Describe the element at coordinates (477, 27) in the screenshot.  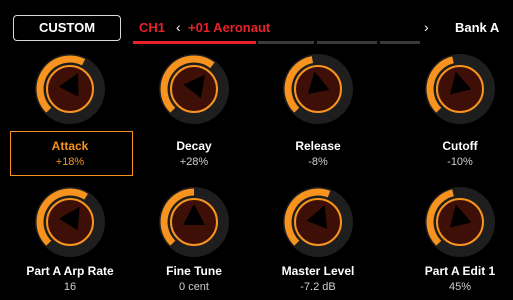
I see `bank-label: Bank A` at that location.